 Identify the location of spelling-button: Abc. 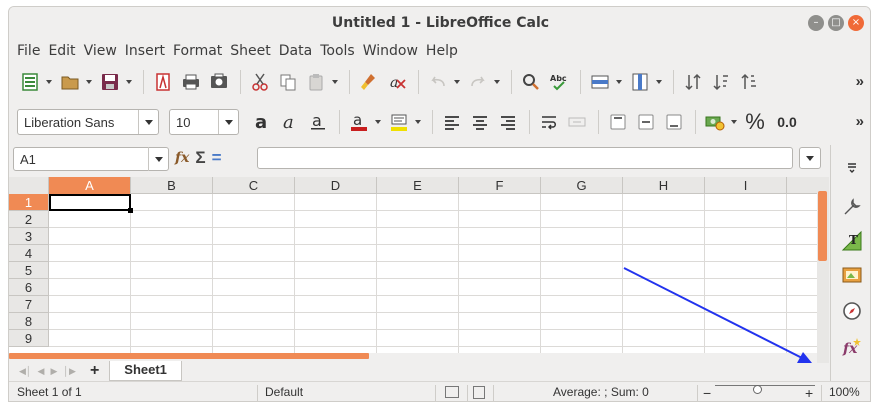
(559, 82).